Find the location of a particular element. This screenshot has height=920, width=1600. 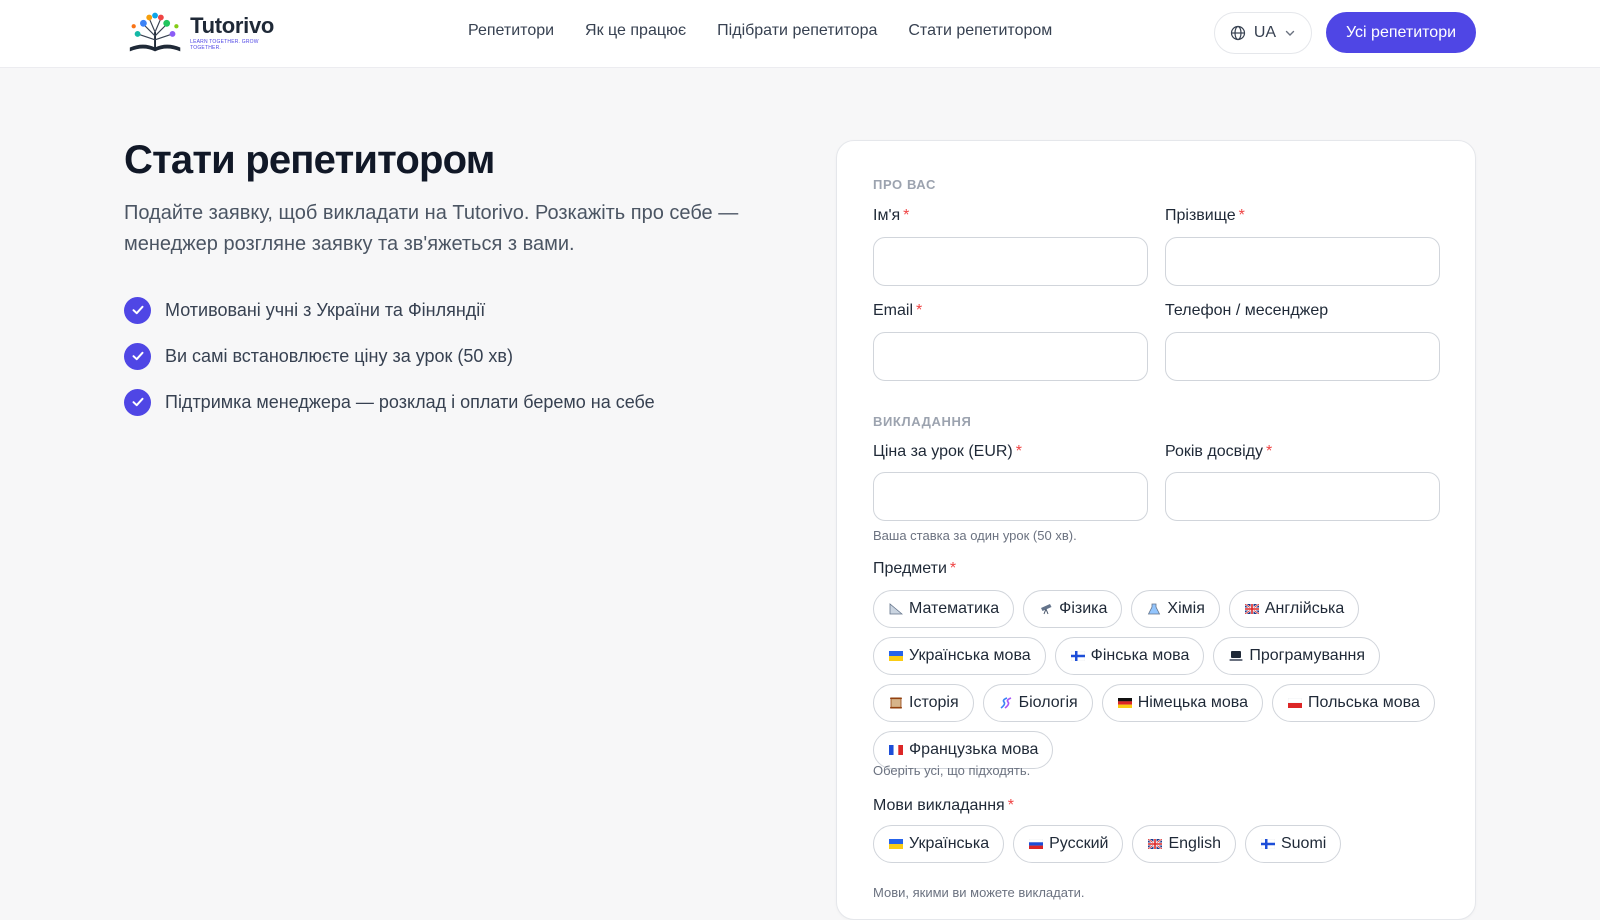

first-name-label: Ім'я * is located at coordinates (891, 215).